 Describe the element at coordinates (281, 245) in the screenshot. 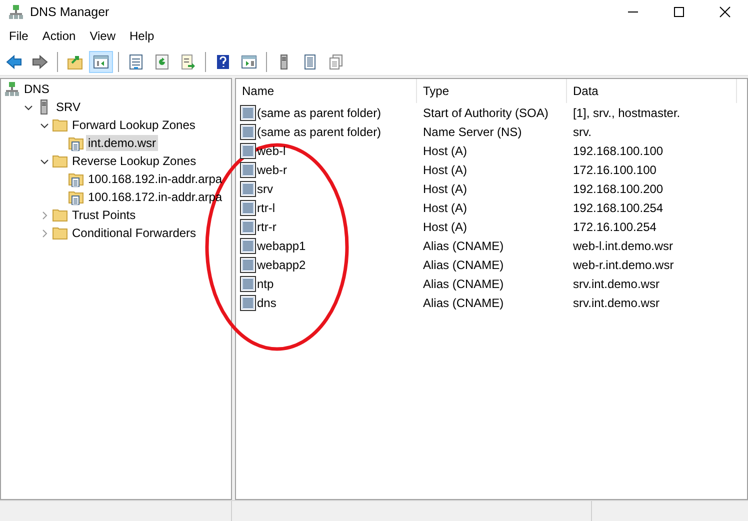

I see `table-cell: webapp1` at that location.